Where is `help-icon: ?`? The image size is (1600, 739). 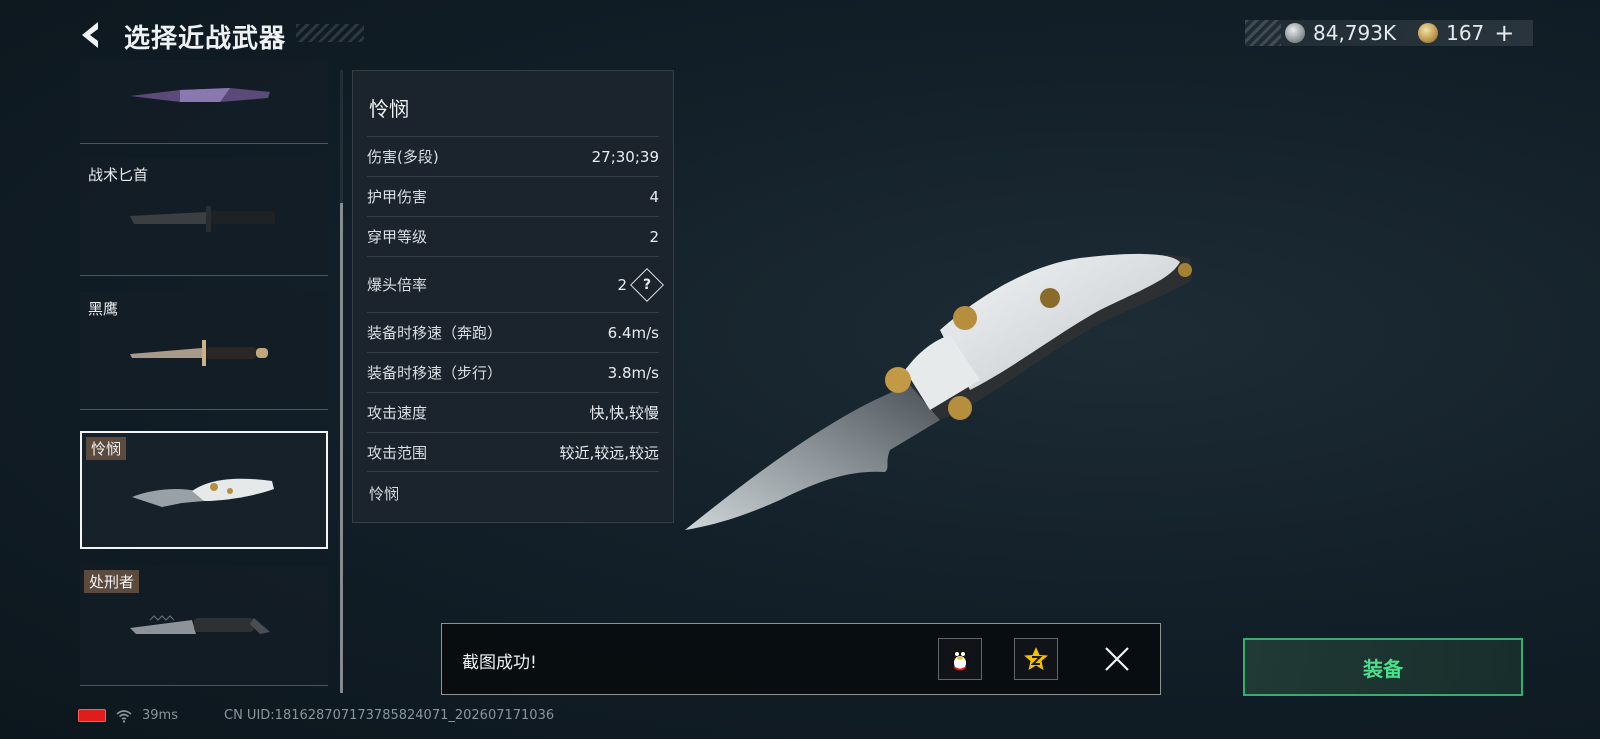 help-icon: ? is located at coordinates (647, 284).